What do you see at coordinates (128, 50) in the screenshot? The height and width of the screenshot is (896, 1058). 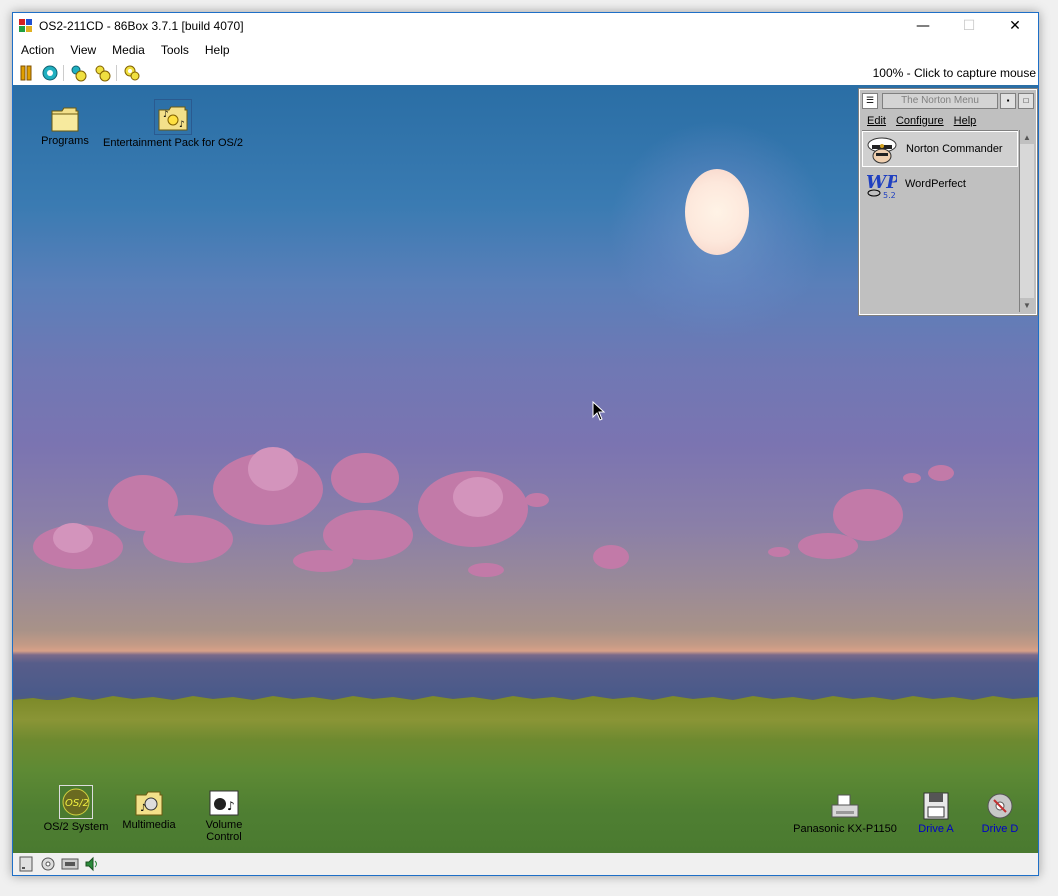 I see `menu-media: Media` at bounding box center [128, 50].